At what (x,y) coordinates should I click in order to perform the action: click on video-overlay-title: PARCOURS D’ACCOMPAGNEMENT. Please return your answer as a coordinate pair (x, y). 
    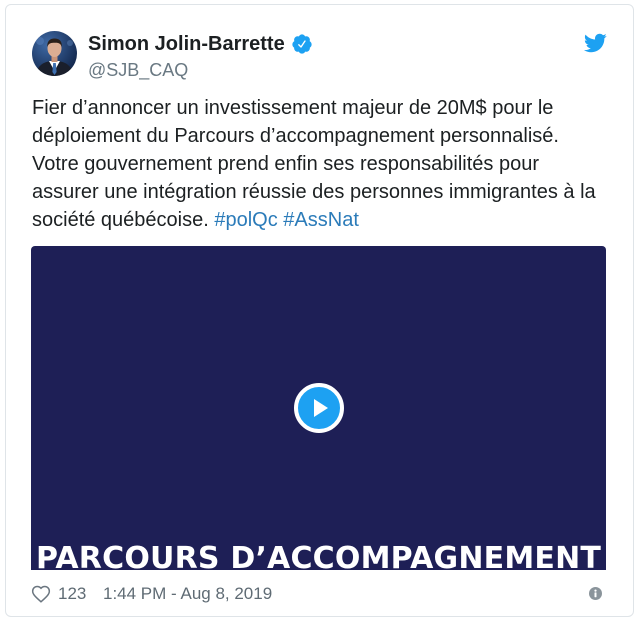
    Looking at the image, I should click on (318, 556).